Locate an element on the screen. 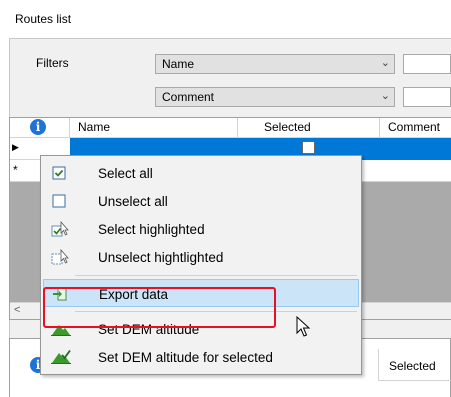  menu-item-label: Set DEM altitude for selected is located at coordinates (185, 357).